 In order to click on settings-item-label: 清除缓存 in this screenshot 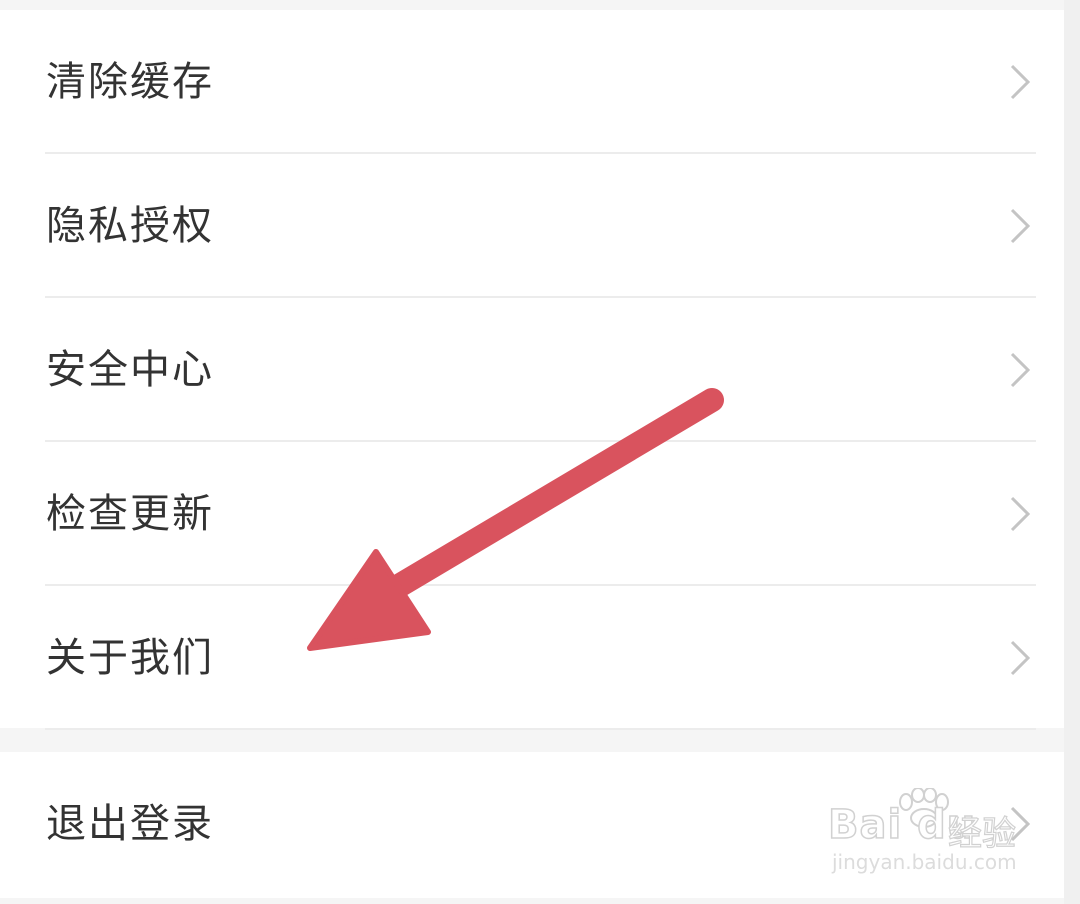, I will do `click(130, 82)`.